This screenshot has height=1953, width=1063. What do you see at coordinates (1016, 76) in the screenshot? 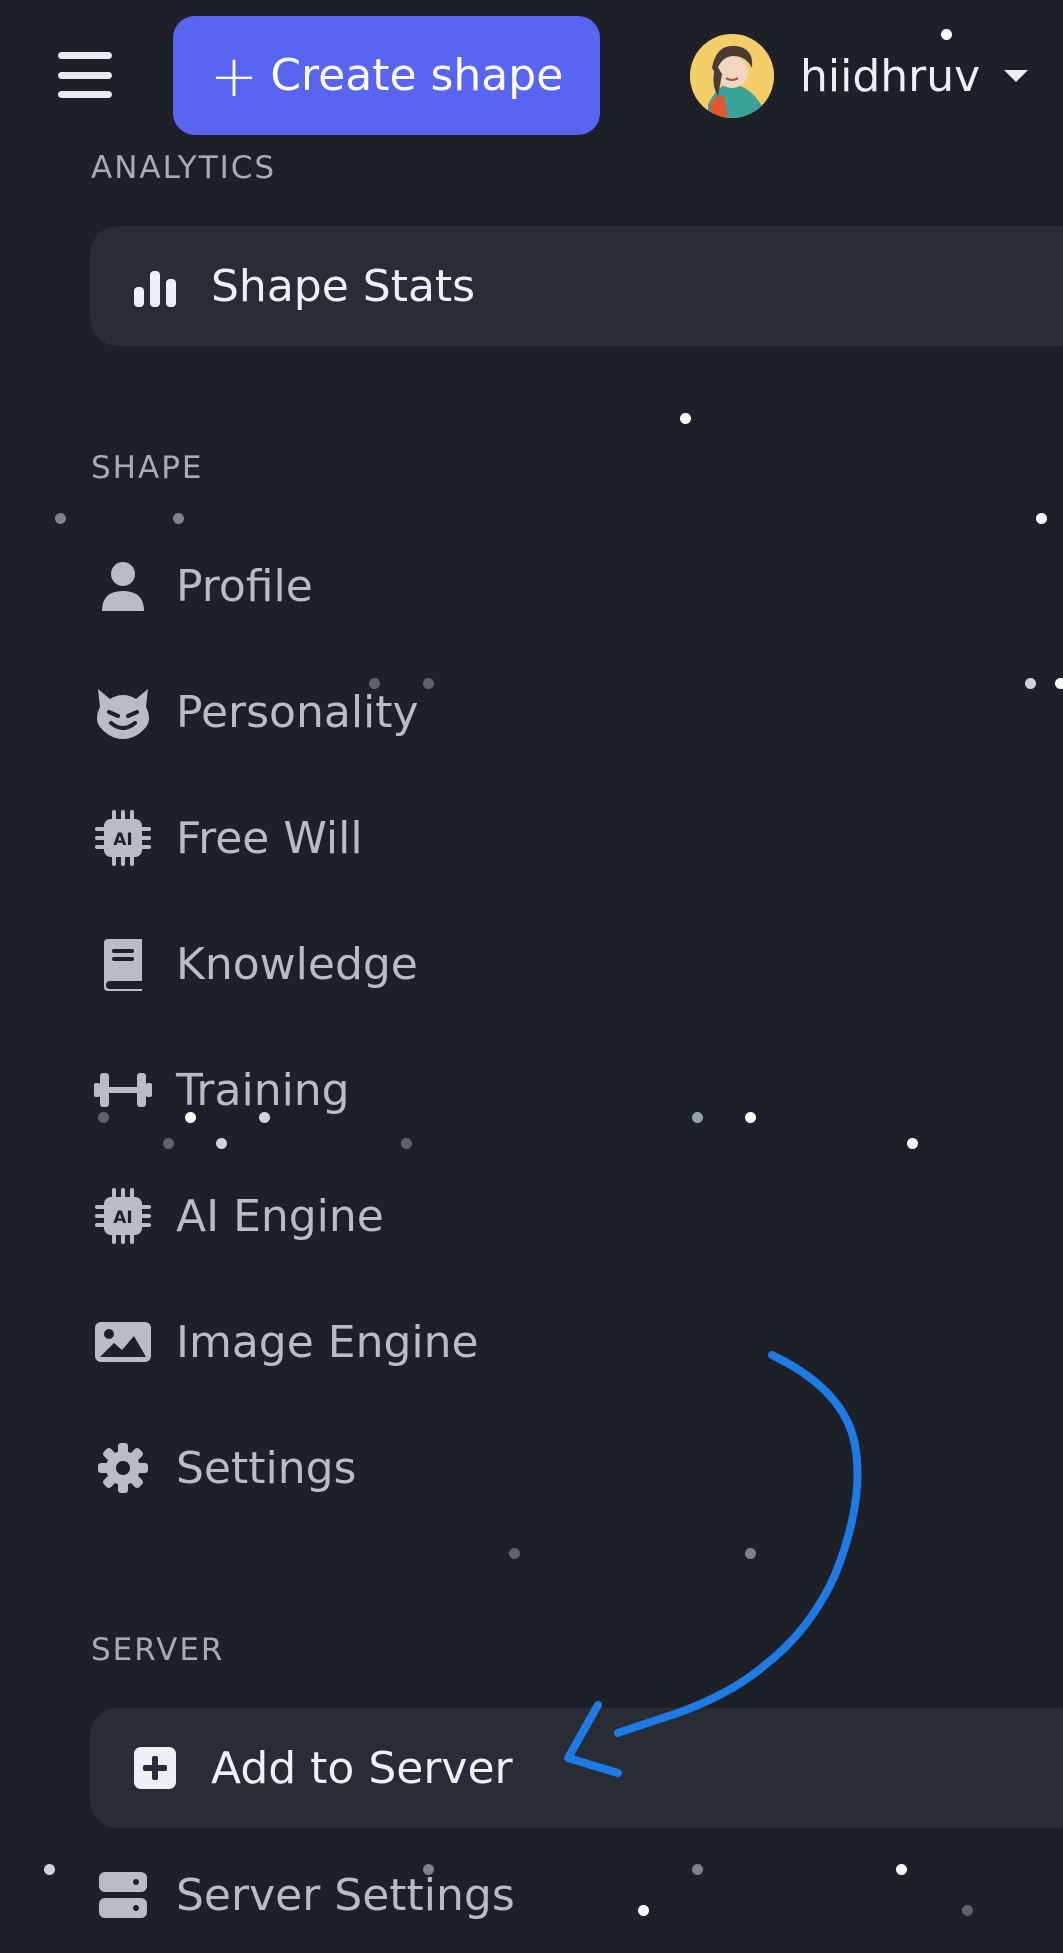
I see `chevron-down-icon` at bounding box center [1016, 76].